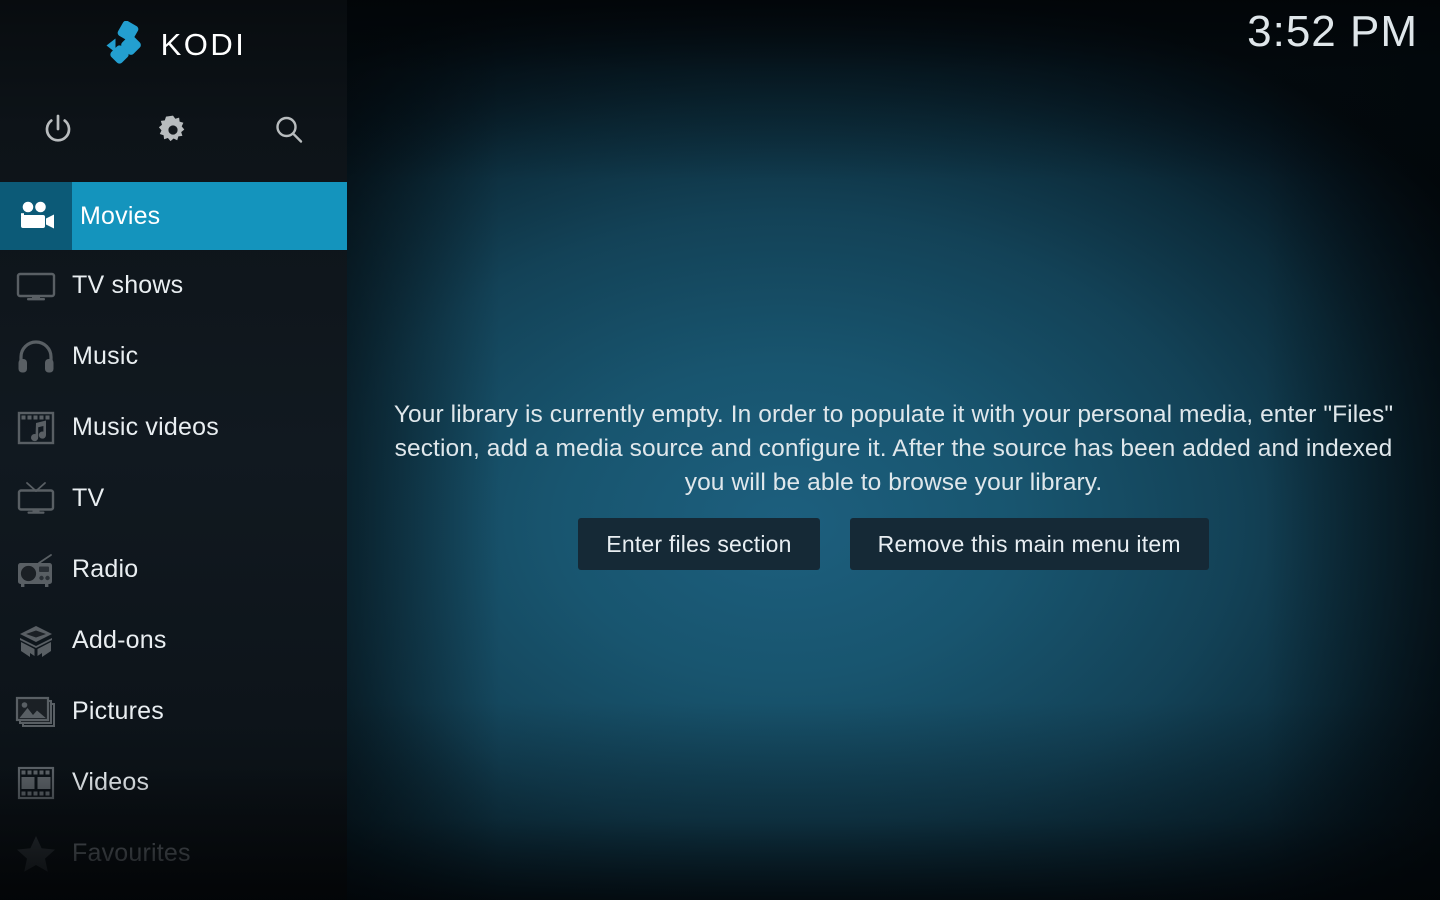 This screenshot has width=1440, height=900. What do you see at coordinates (88, 498) in the screenshot?
I see `sidebar-item-label: TV` at bounding box center [88, 498].